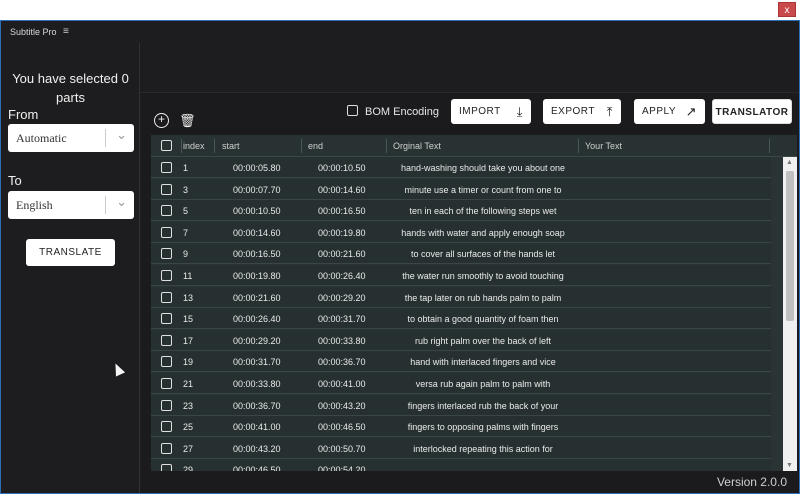 This screenshot has width=800, height=494. What do you see at coordinates (15, 180) in the screenshot?
I see `to-label: To` at bounding box center [15, 180].